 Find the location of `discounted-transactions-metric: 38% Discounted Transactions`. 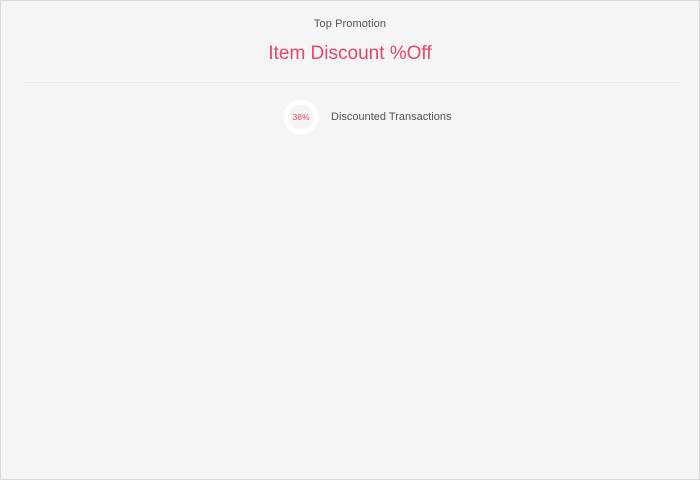

discounted-transactions-metric: 38% Discounted Transactions is located at coordinates (367, 117).